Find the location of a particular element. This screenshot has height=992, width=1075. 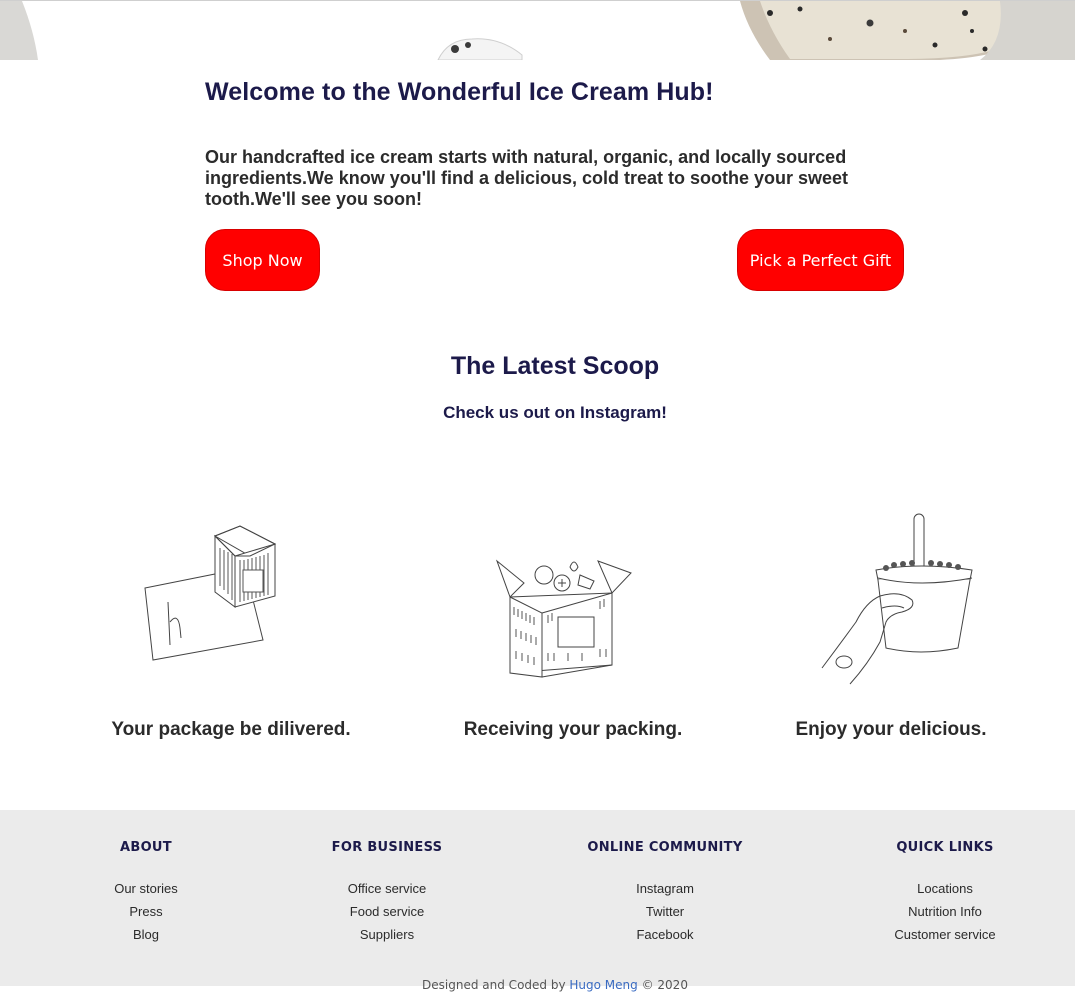

ice-cream-image is located at coordinates (537, 30).